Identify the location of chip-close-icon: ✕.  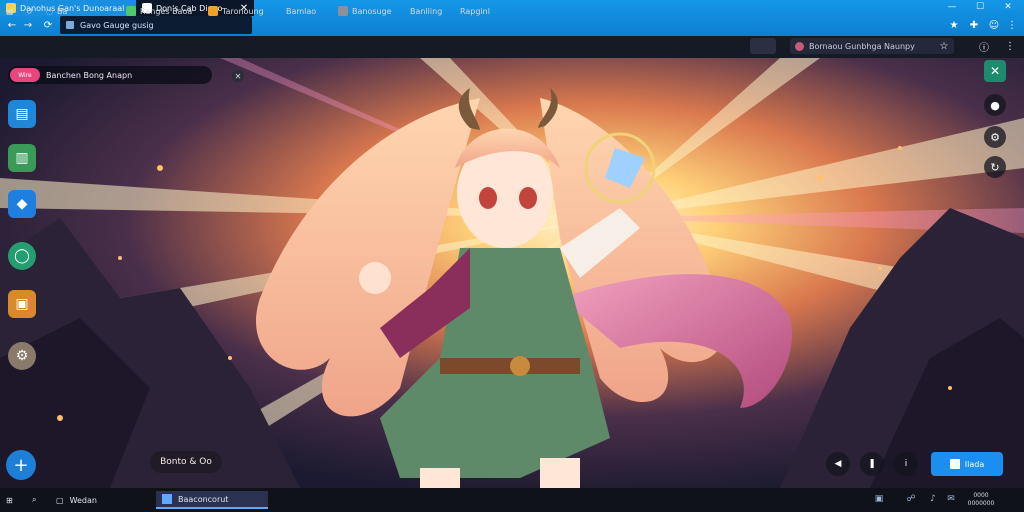
(238, 76).